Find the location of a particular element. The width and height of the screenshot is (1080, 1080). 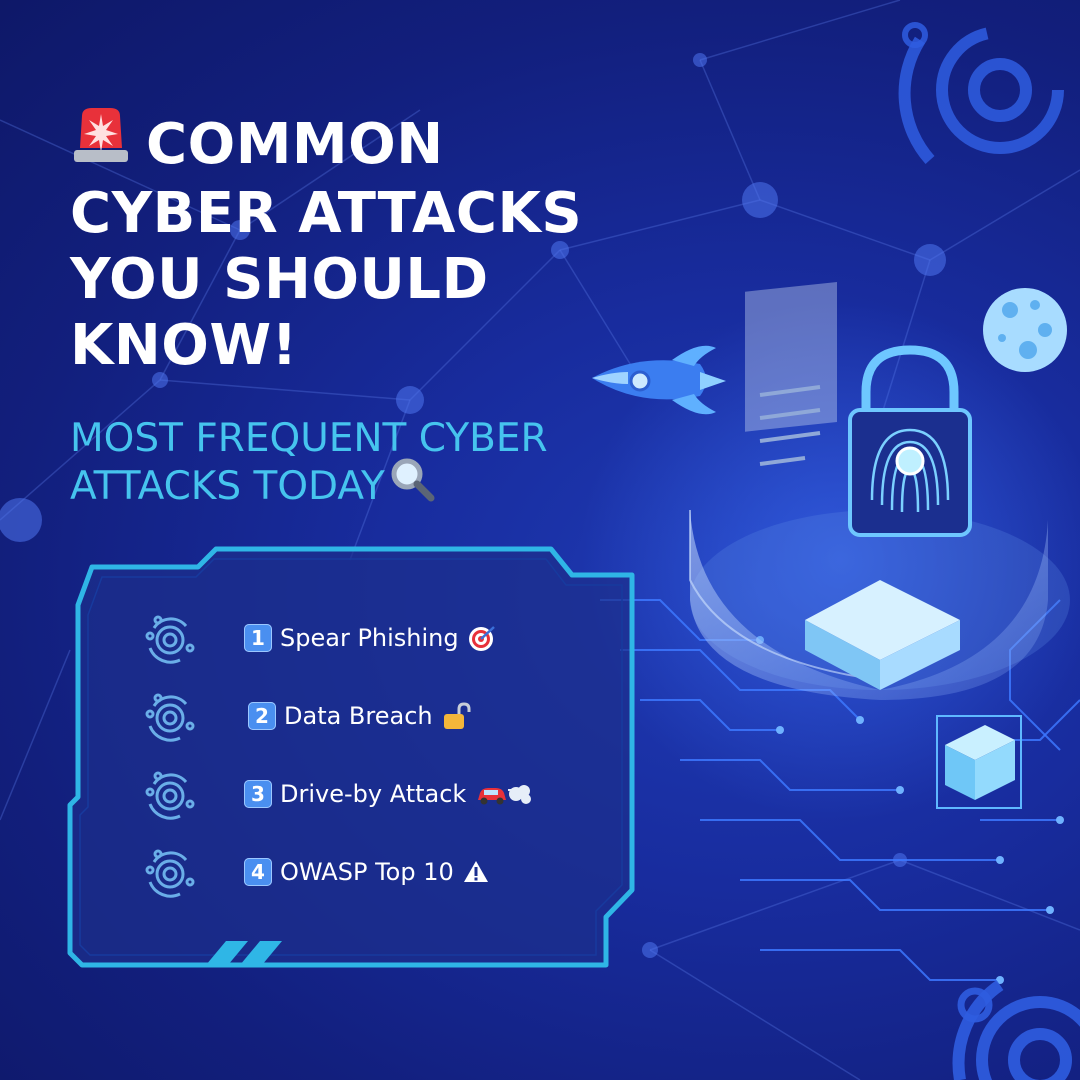

cyber-ring-decor-bottom is located at coordinates (1016, 1030).